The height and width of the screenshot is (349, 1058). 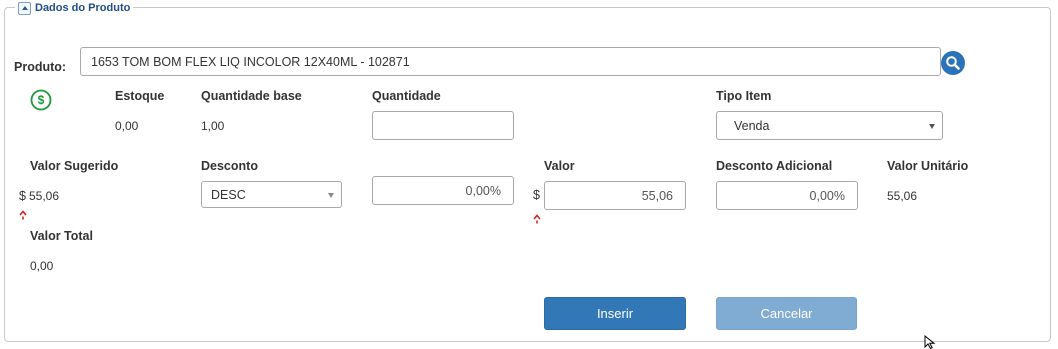 What do you see at coordinates (229, 166) in the screenshot?
I see `desconto-label: Desconto` at bounding box center [229, 166].